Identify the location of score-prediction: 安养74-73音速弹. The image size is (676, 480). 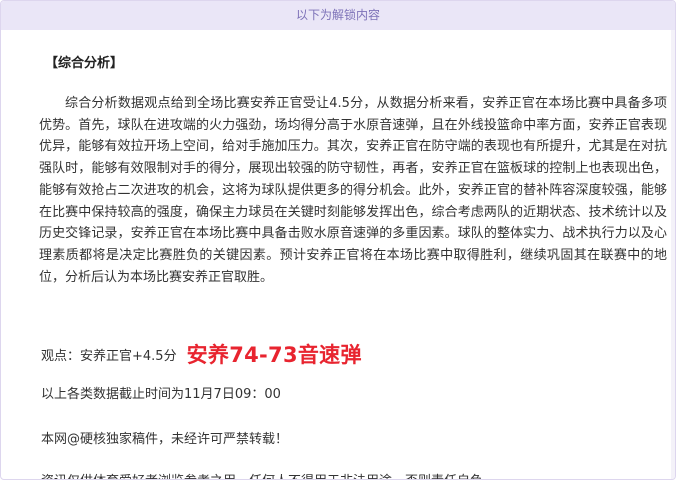
(274, 355).